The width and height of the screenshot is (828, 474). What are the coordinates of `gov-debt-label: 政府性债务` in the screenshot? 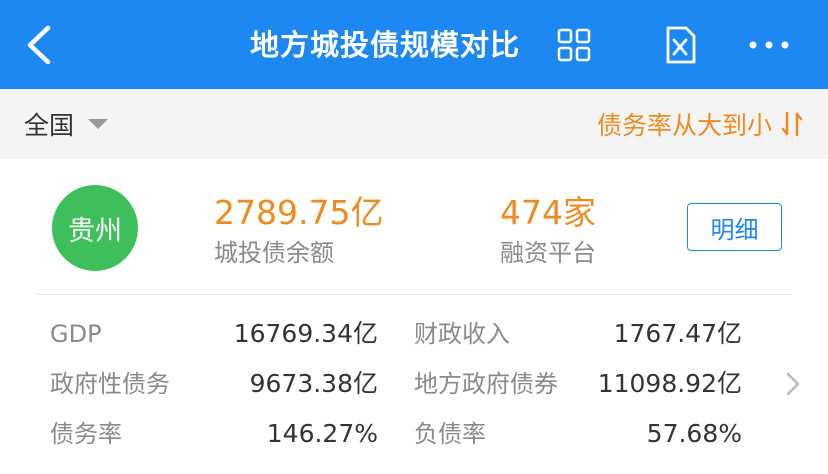 It's located at (110, 384).